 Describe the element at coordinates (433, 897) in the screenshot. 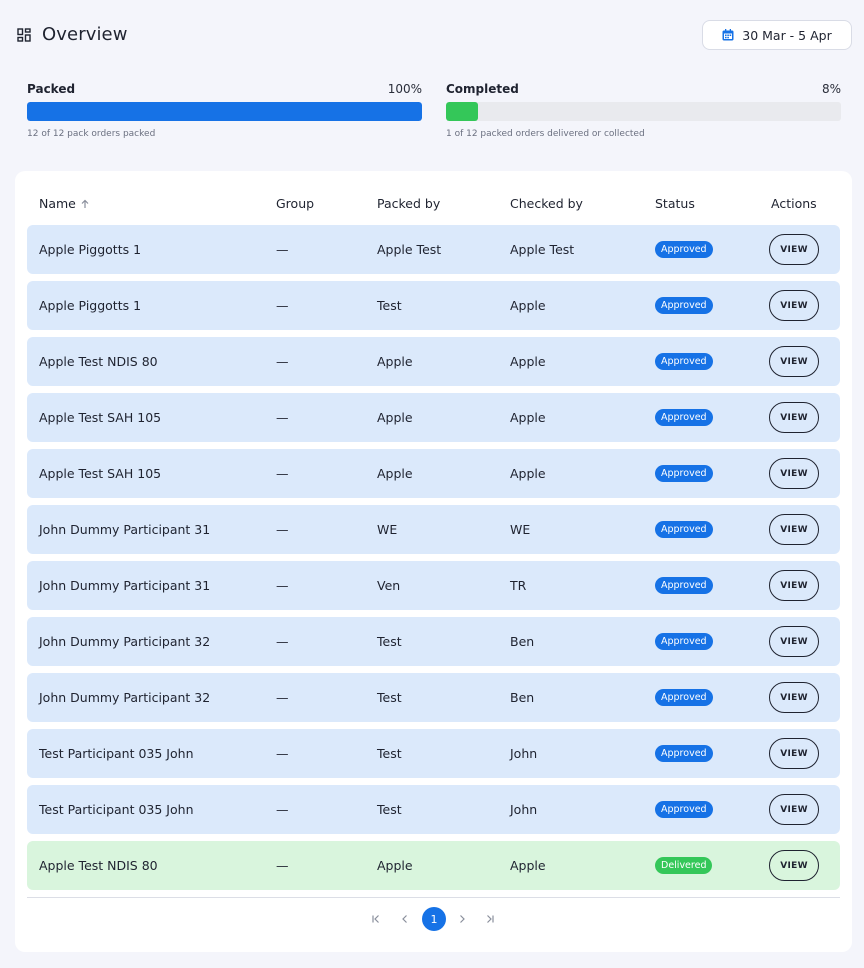

I see `table-divider` at that location.